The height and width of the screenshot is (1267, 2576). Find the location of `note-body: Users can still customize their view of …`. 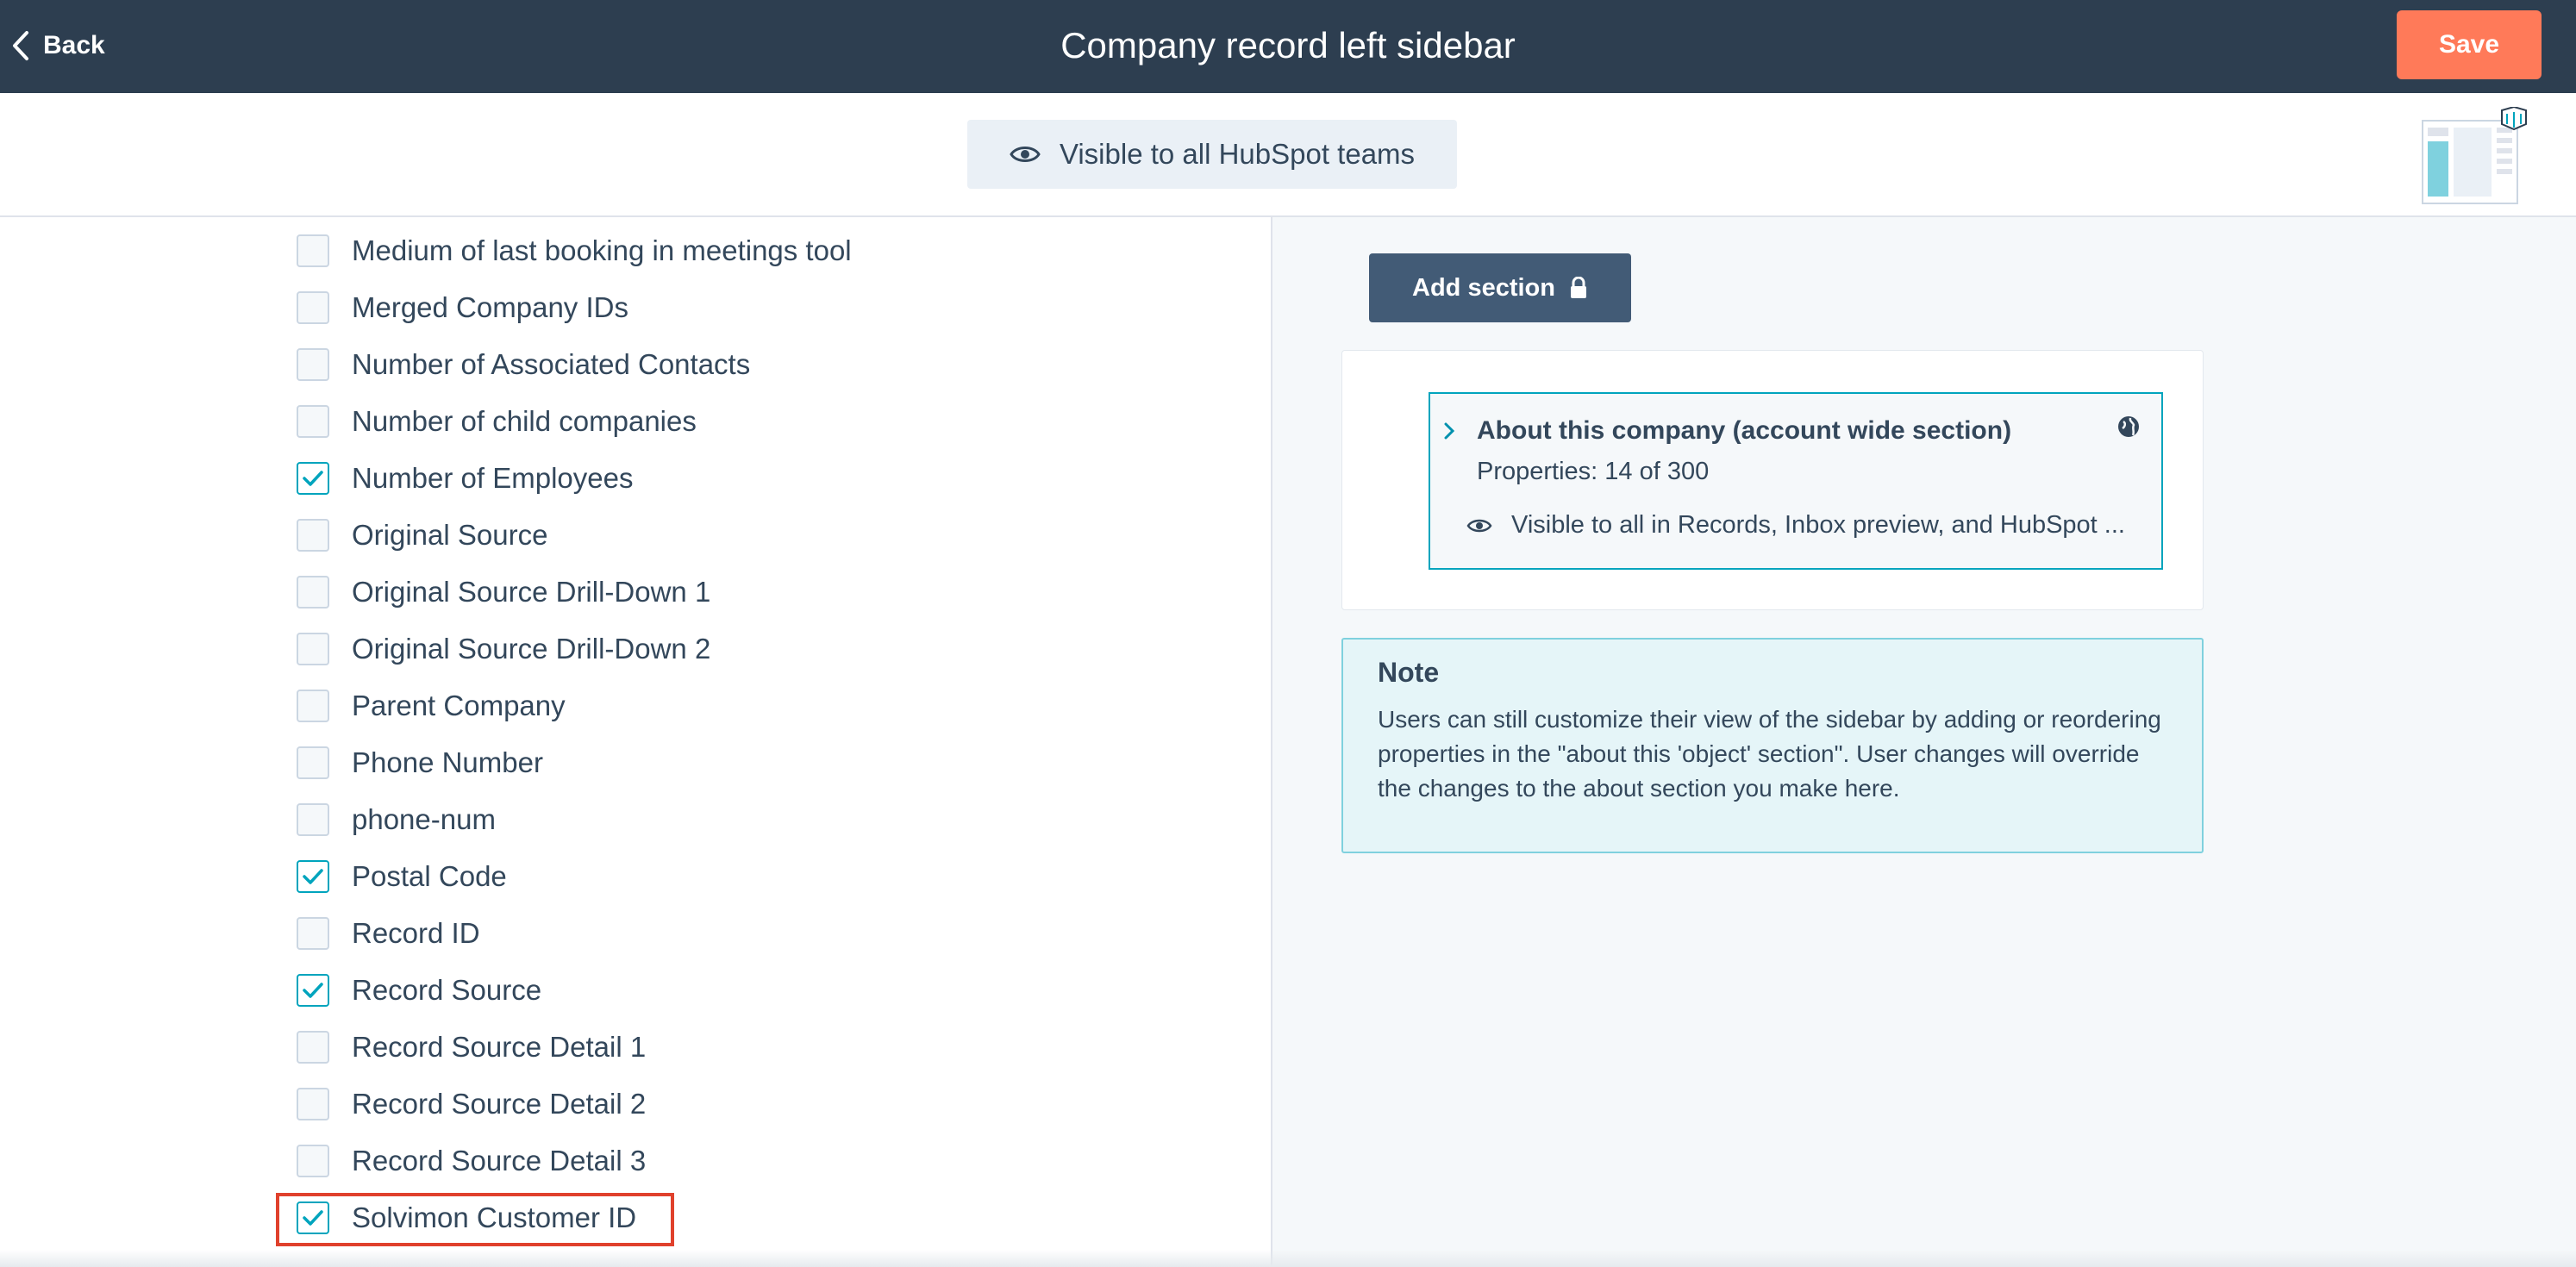

note-body: Users can still customize their view of … is located at coordinates (1769, 754).